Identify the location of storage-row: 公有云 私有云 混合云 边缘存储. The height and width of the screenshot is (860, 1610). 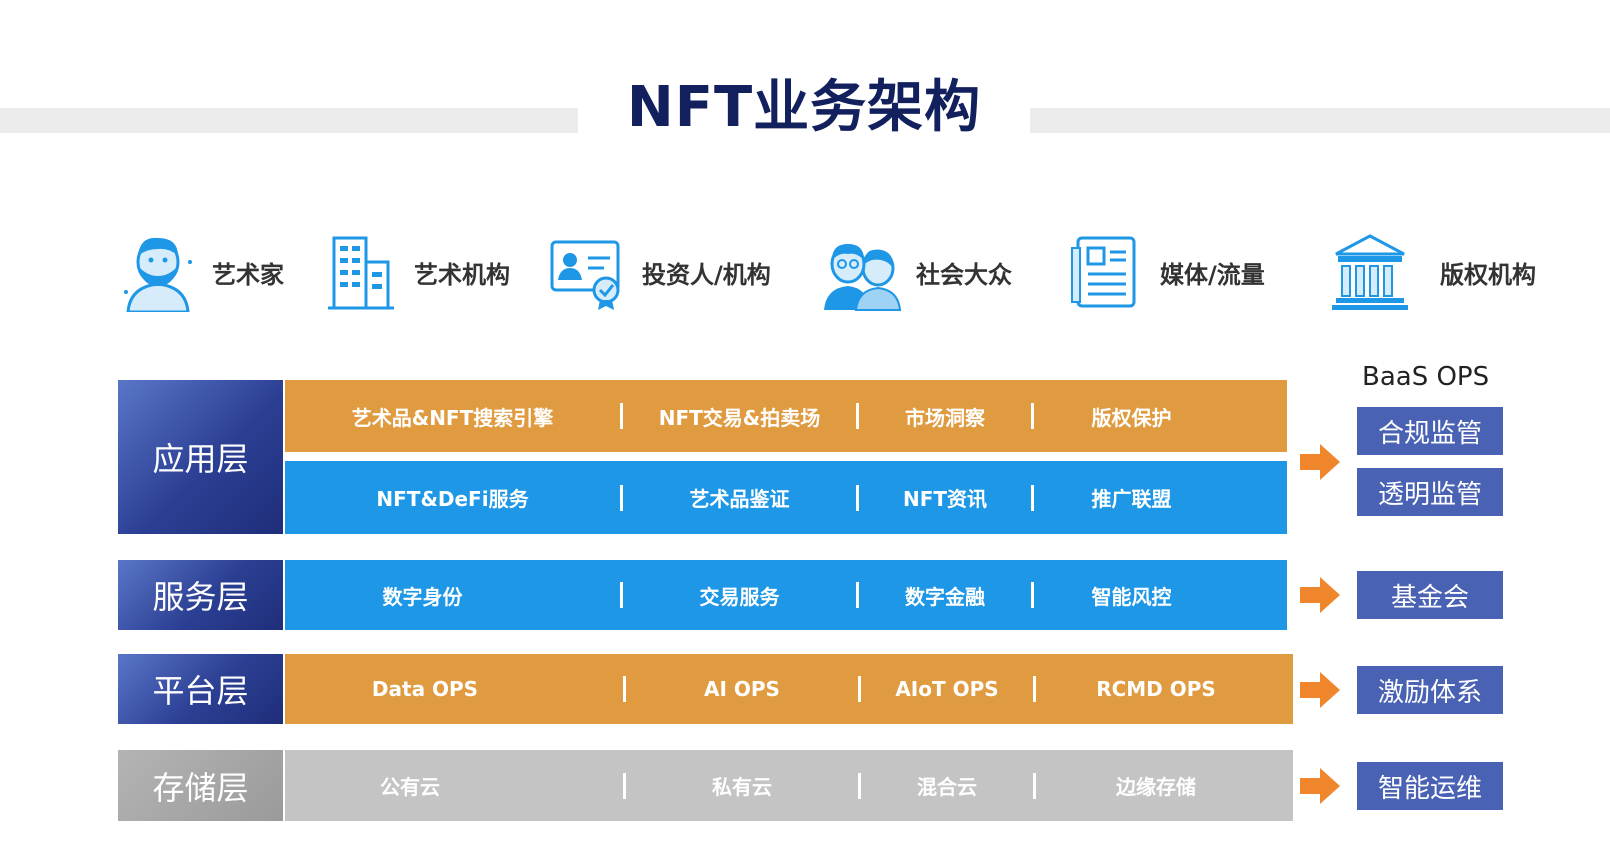
(789, 785).